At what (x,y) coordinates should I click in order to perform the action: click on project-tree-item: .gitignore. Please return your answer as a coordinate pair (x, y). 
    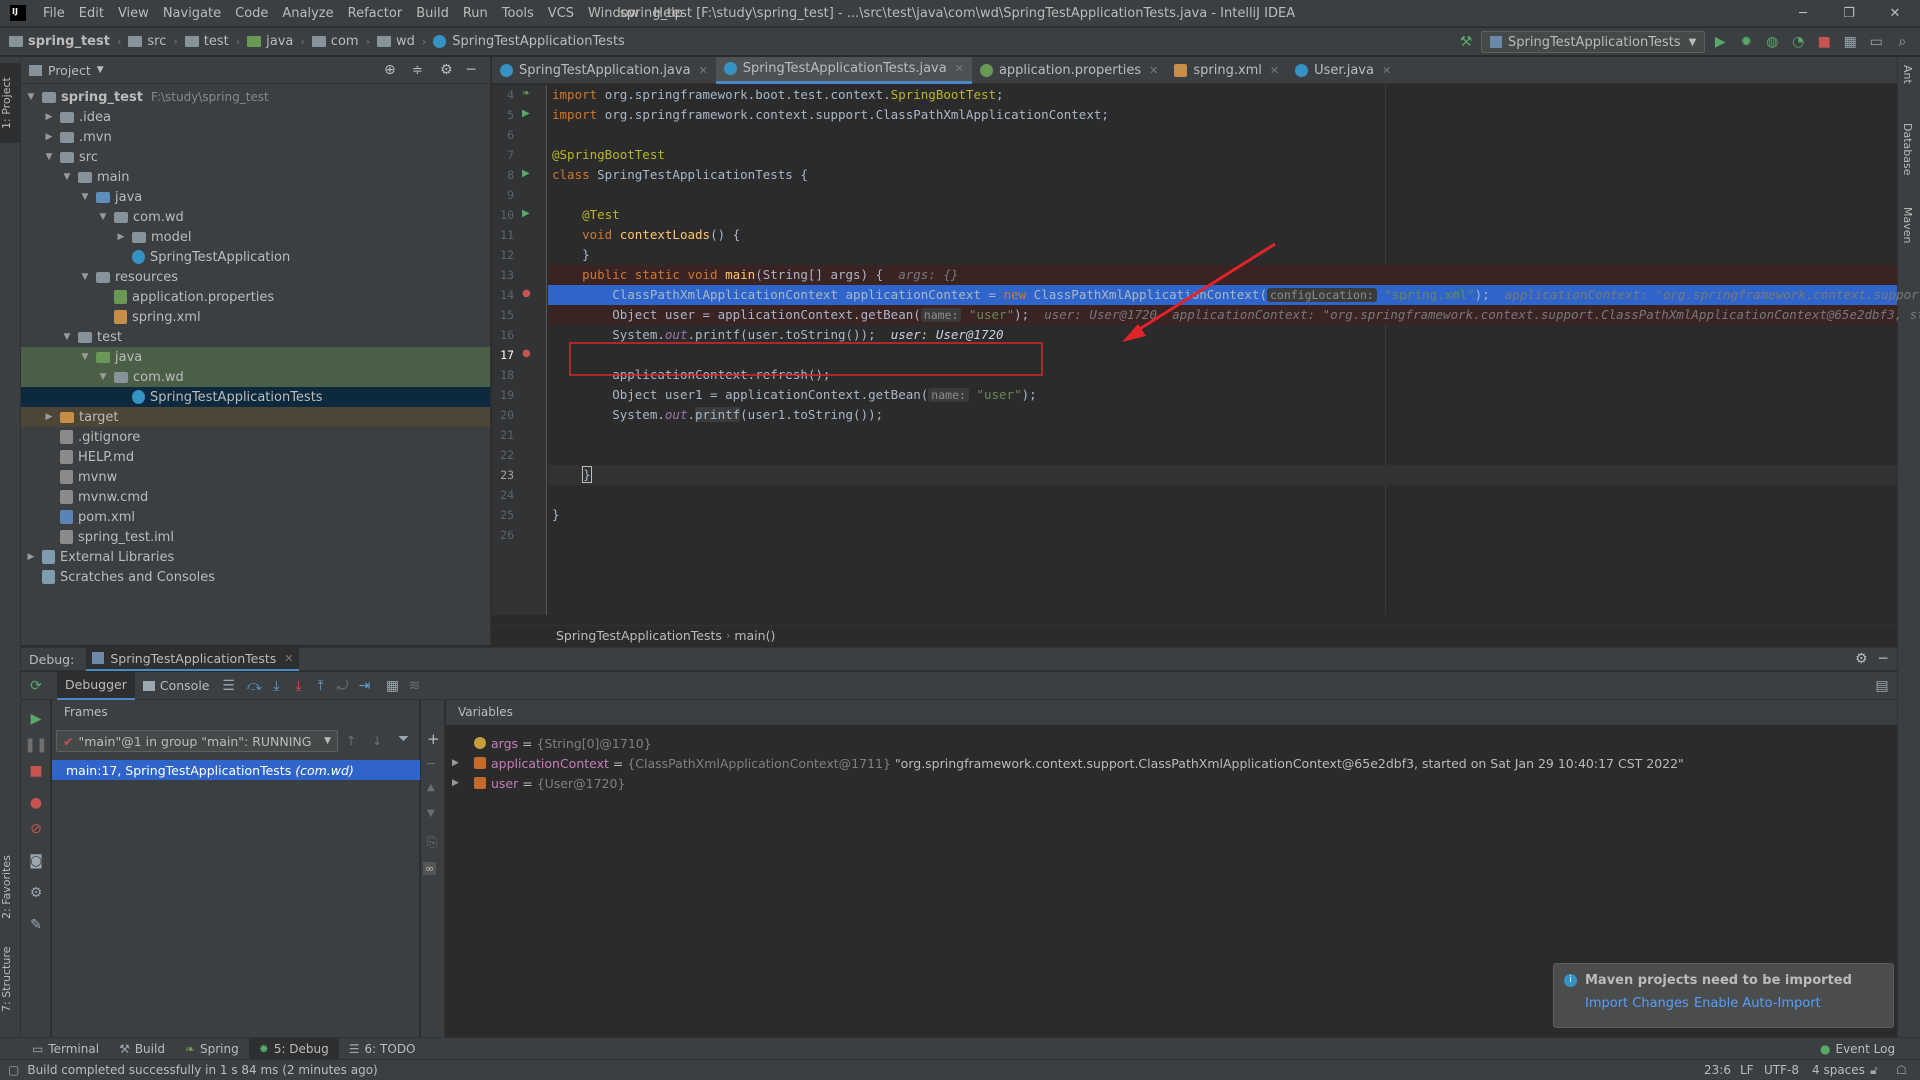
    Looking at the image, I should click on (255, 437).